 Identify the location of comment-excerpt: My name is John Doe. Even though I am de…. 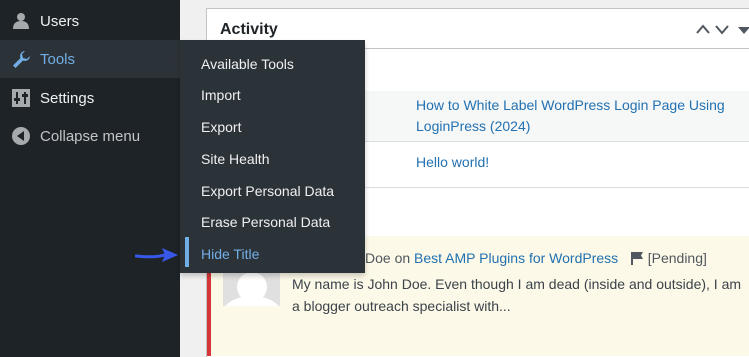
(517, 295).